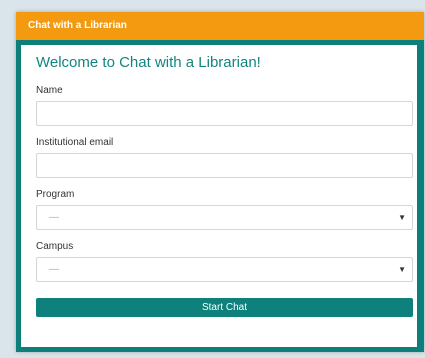 This screenshot has height=358, width=425. I want to click on campus-label: Campus, so click(55, 246).